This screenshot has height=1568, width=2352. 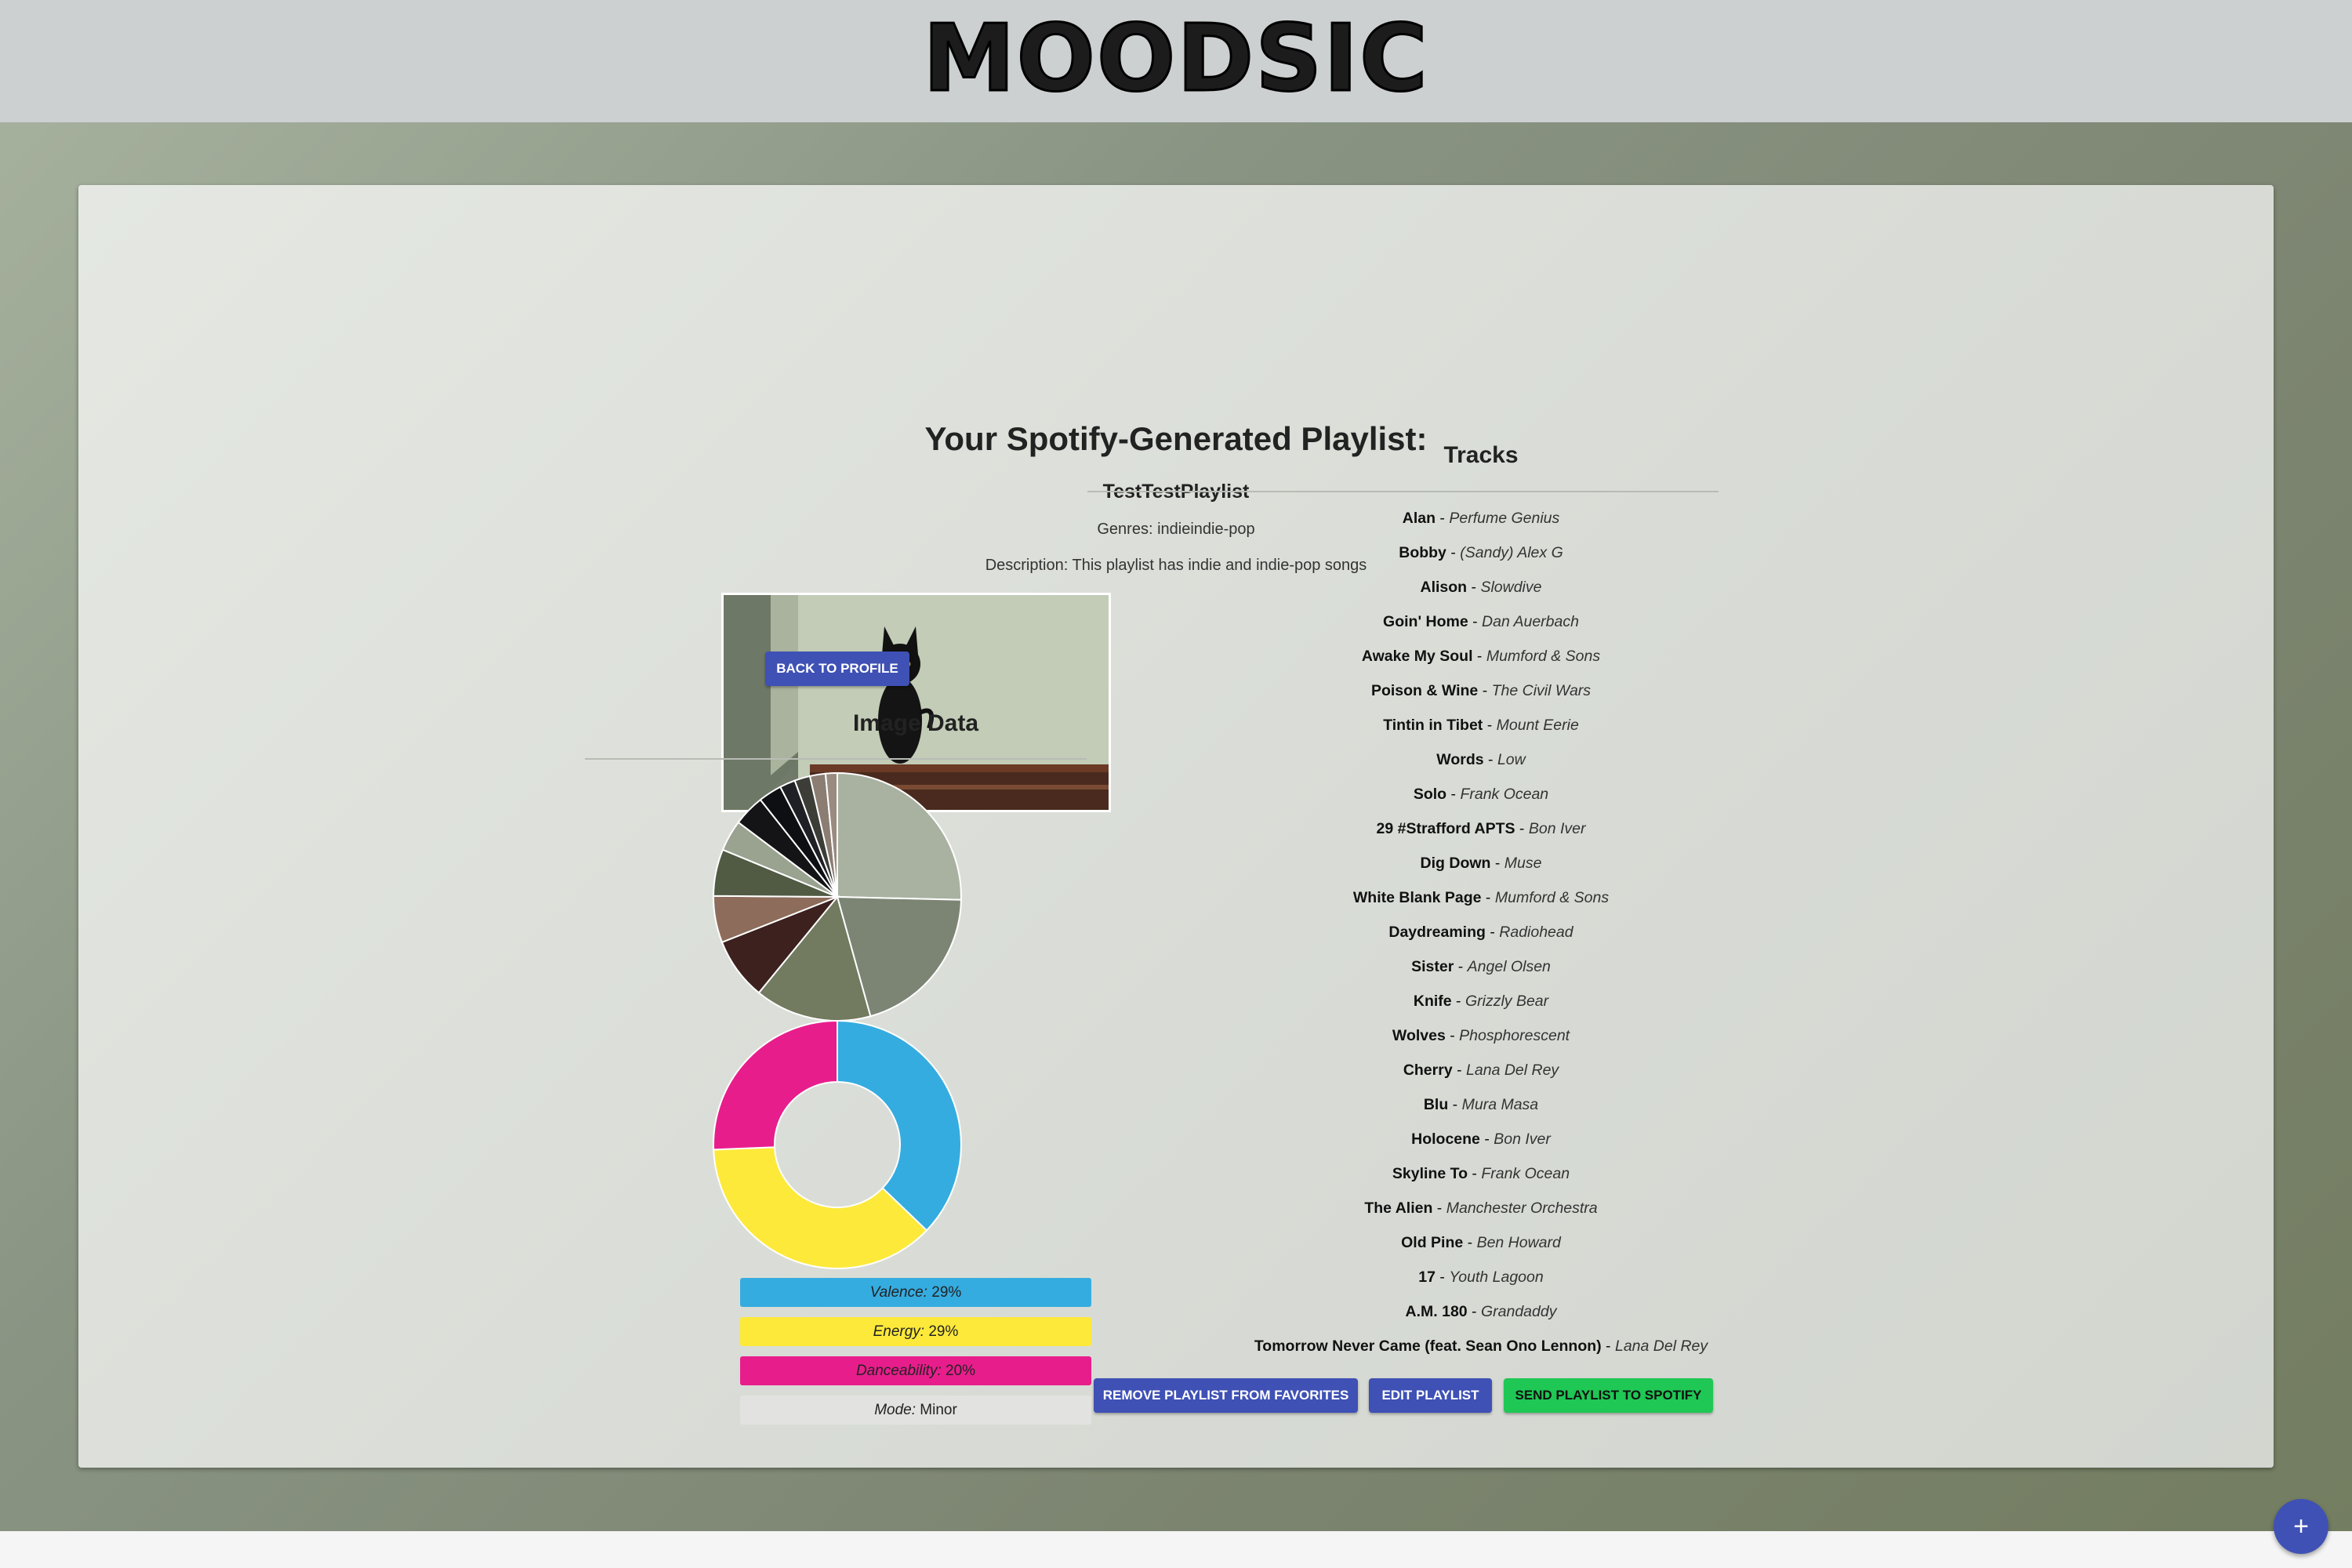 What do you see at coordinates (915, 723) in the screenshot?
I see `image-data-heading: Image Data` at bounding box center [915, 723].